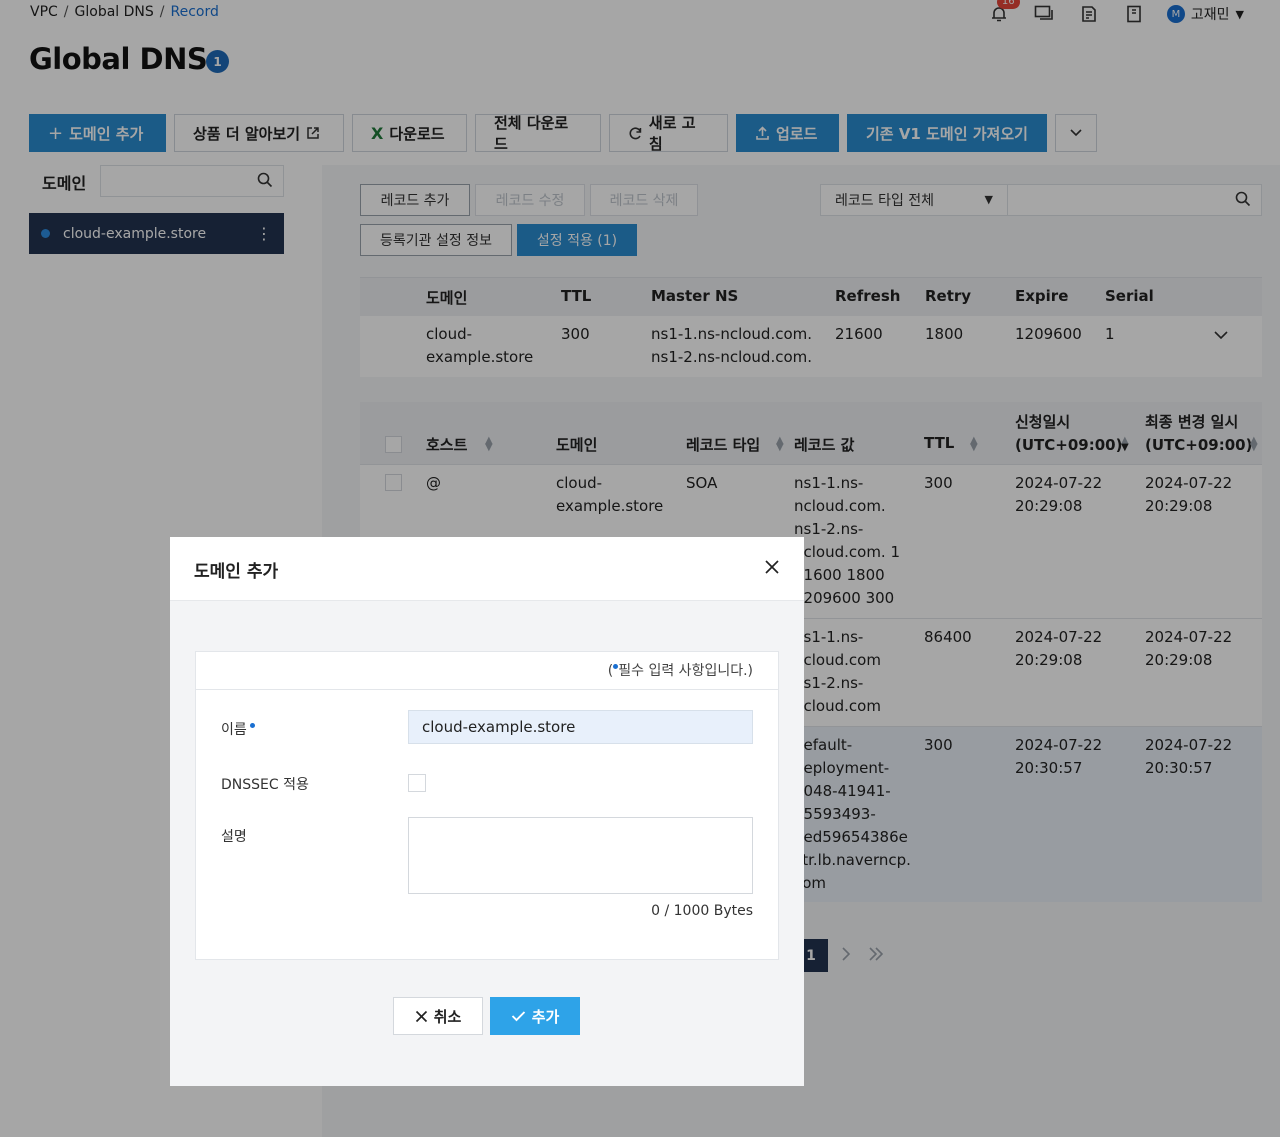 The width and height of the screenshot is (1280, 1137). What do you see at coordinates (234, 837) in the screenshot?
I see `description-label: 설명` at bounding box center [234, 837].